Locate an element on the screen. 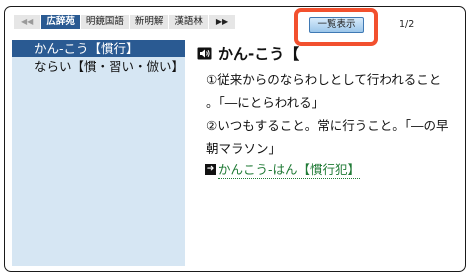 The image size is (474, 278). tab-kangorin: 漢語林 is located at coordinates (189, 22).